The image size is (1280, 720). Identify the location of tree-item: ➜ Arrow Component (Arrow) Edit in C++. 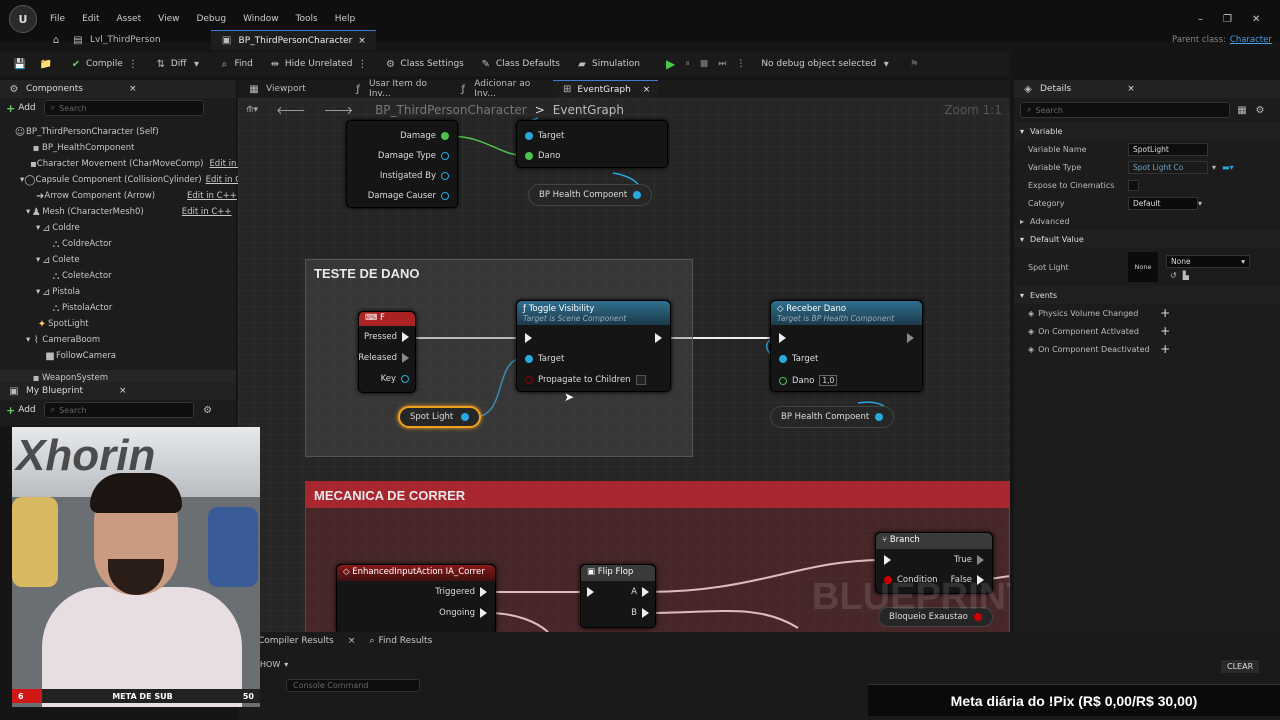
(118, 196).